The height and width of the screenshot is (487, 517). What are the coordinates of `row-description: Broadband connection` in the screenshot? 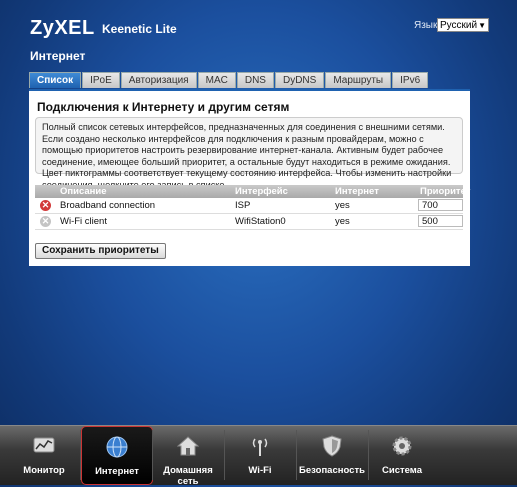 It's located at (108, 205).